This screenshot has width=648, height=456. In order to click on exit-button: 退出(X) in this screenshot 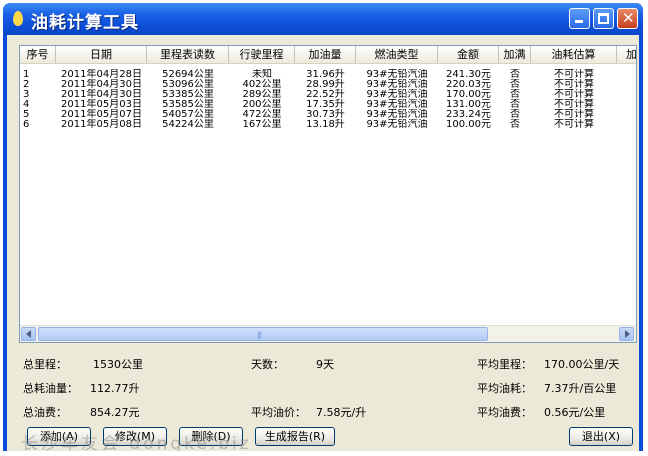, I will do `click(601, 436)`.